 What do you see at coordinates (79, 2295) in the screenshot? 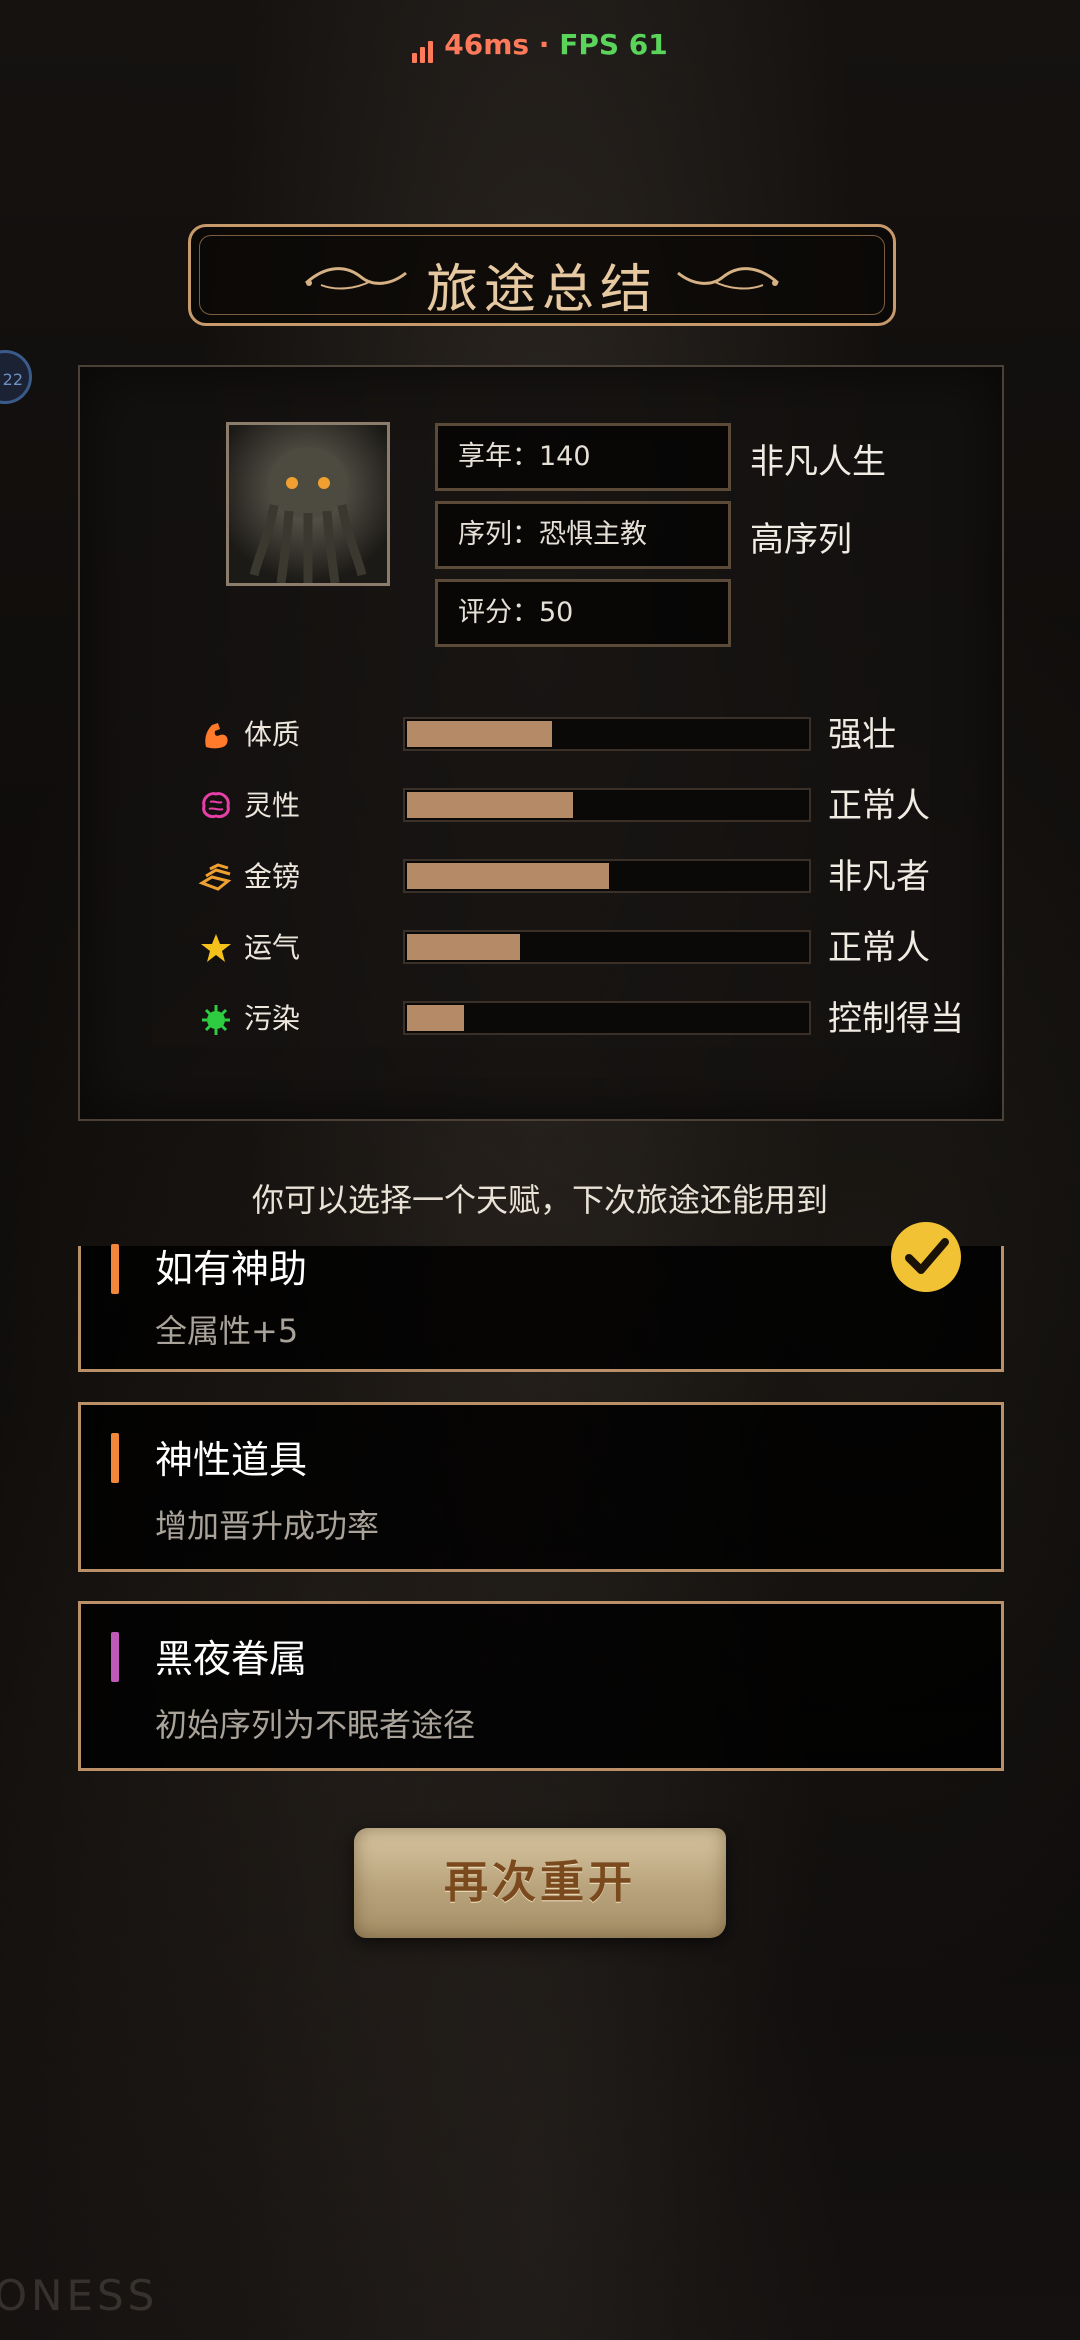
I see `watermark-text: ONESS` at bounding box center [79, 2295].